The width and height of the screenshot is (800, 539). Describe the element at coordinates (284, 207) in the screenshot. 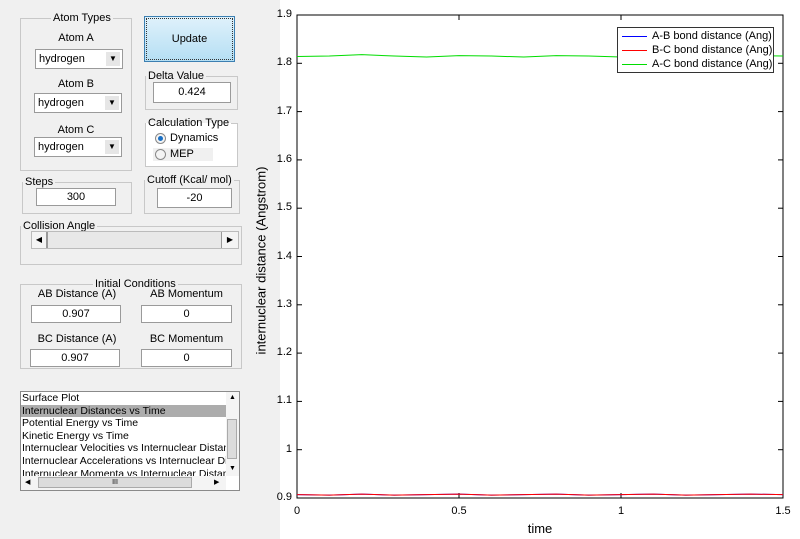

I see `y-tick-label: 1.5` at that location.